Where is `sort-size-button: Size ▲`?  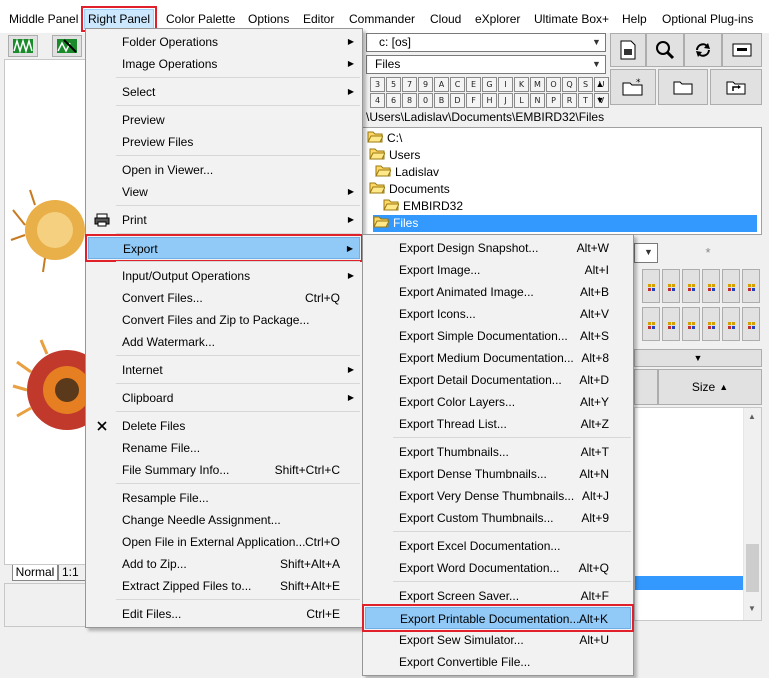 sort-size-button: Size ▲ is located at coordinates (710, 387).